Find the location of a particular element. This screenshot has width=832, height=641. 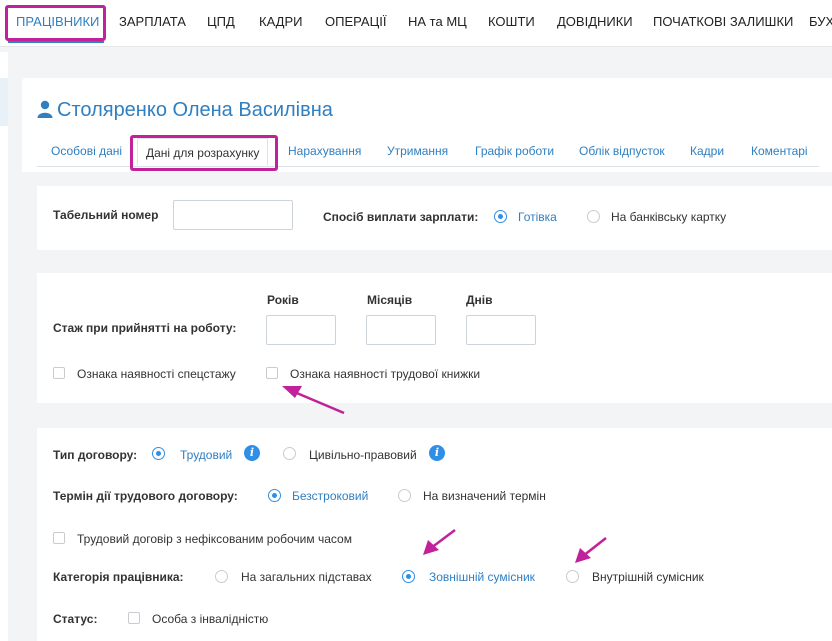

user-icon is located at coordinates (45, 112).